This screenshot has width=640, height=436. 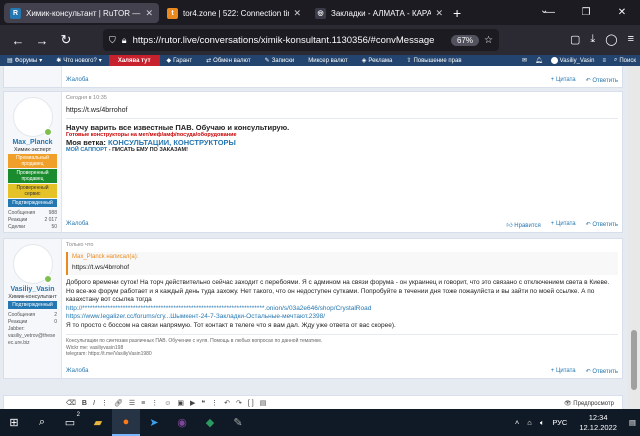 I want to click on post-date: Сегодня в 10:35, so click(x=342, y=98).